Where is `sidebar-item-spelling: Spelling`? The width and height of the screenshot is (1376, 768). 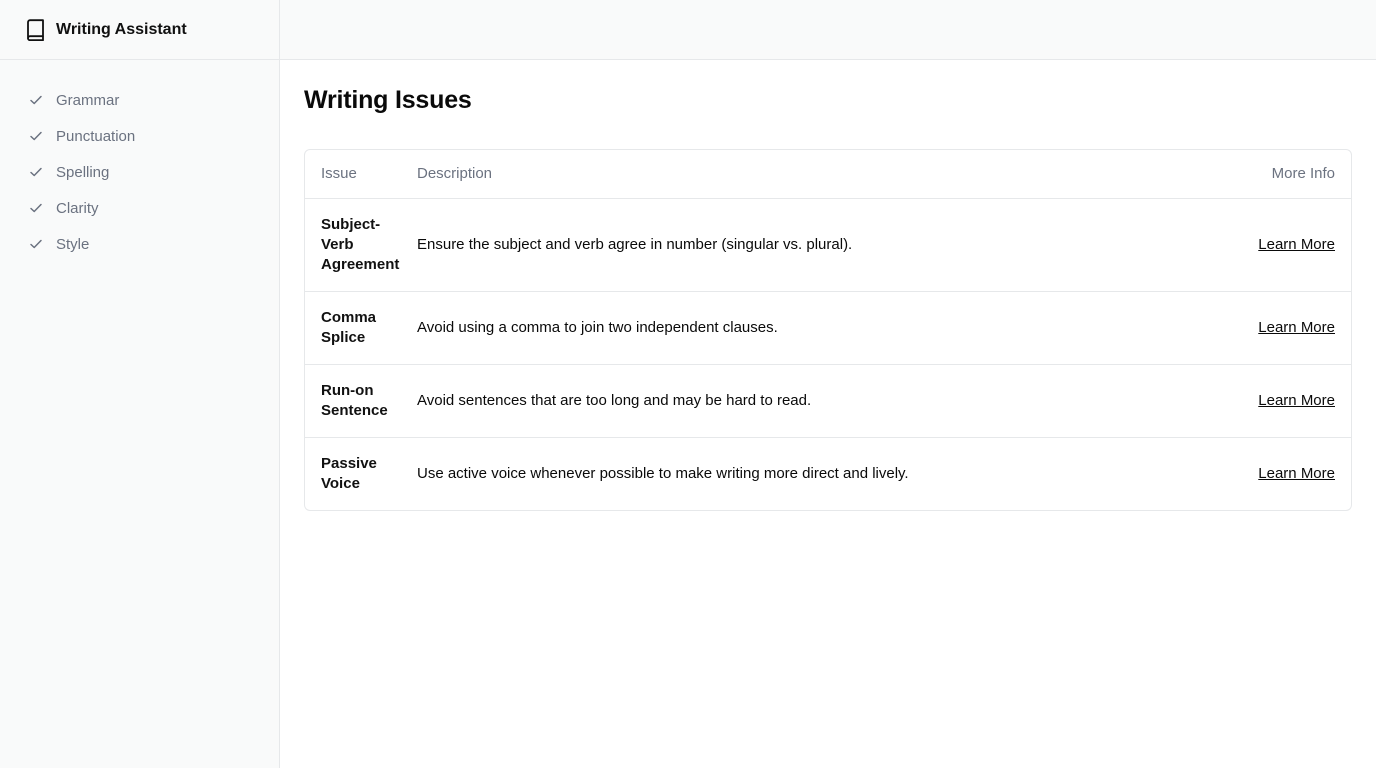 sidebar-item-spelling: Spelling is located at coordinates (139, 172).